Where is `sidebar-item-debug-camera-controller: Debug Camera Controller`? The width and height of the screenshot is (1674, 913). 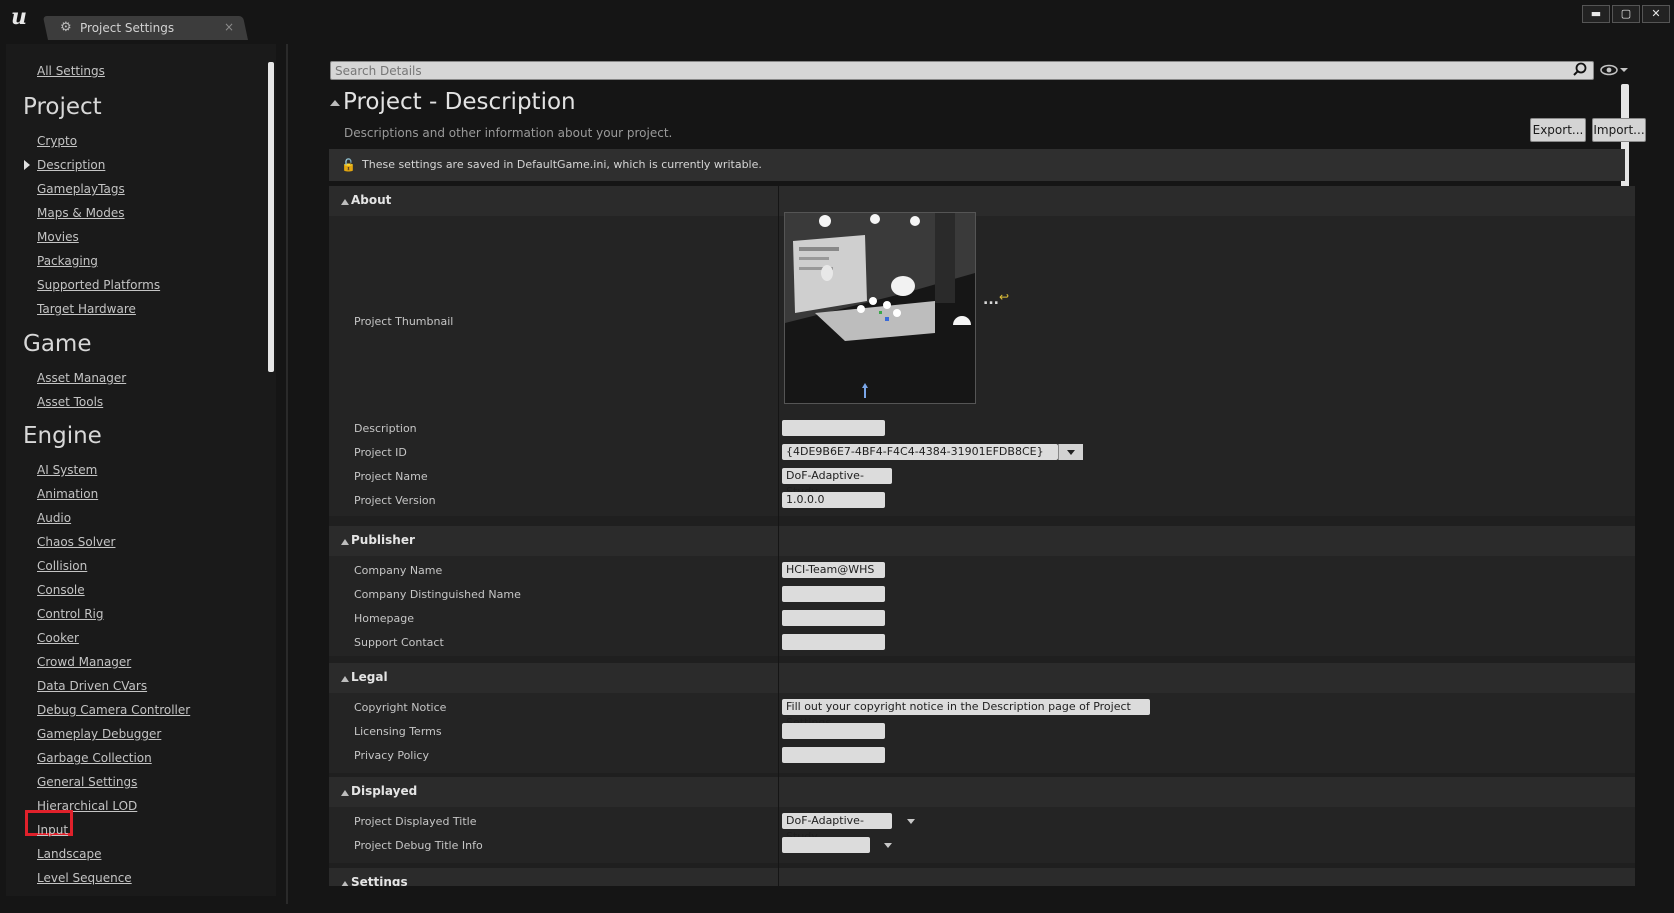
sidebar-item-debug-camera-controller: Debug Camera Controller is located at coordinates (113, 710).